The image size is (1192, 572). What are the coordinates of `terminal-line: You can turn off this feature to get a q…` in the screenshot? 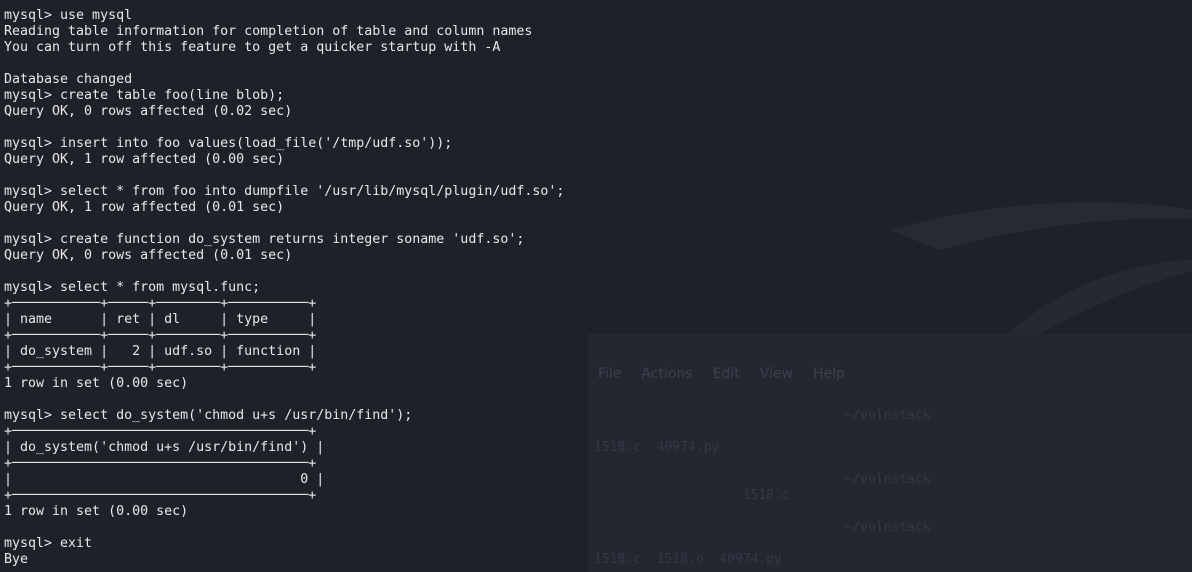 It's located at (252, 47).